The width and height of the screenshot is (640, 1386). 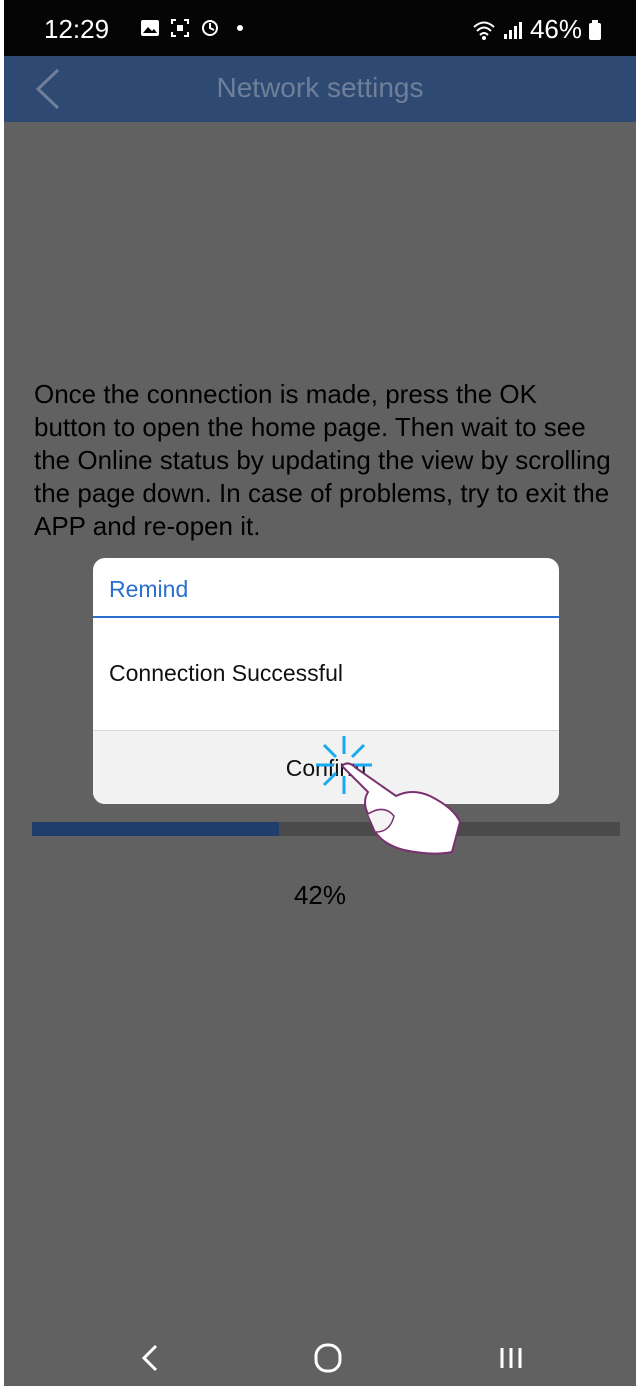 What do you see at coordinates (329, 1358) in the screenshot?
I see `home-icon` at bounding box center [329, 1358].